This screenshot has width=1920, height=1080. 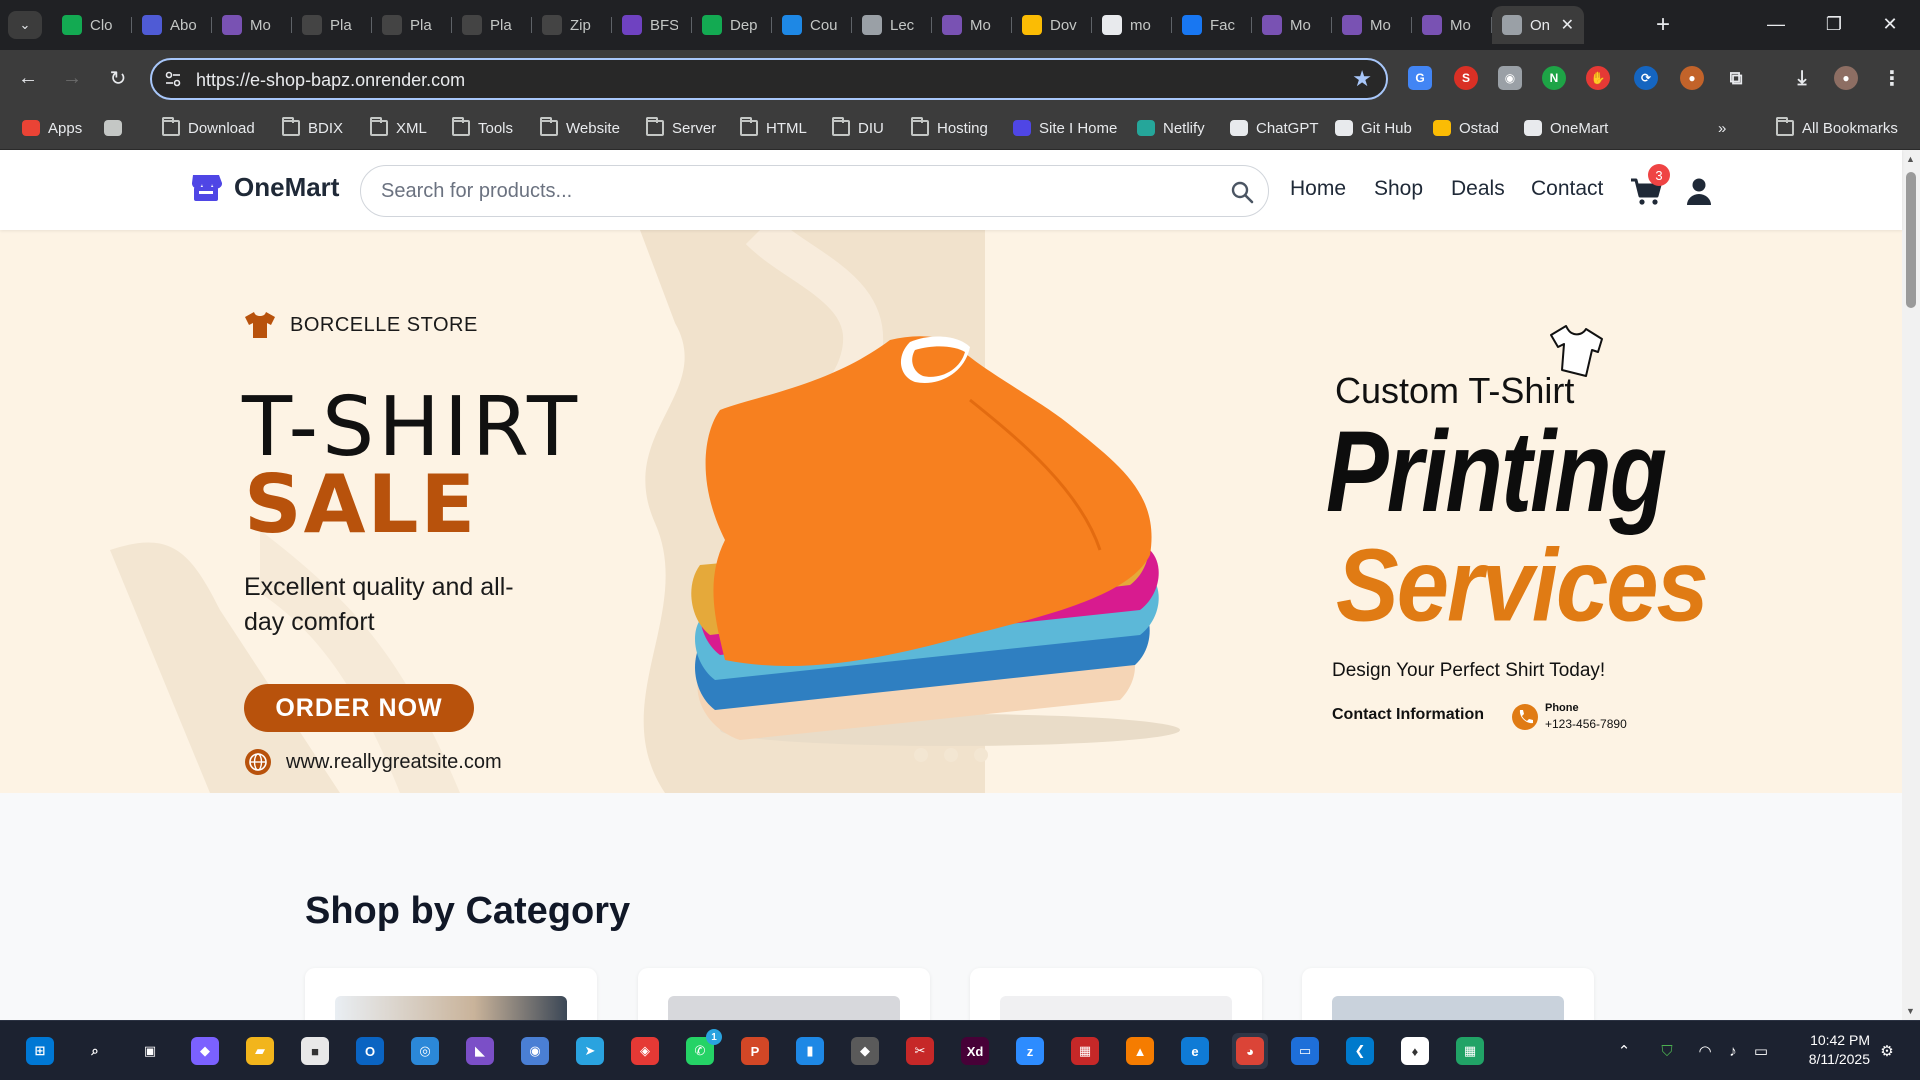 What do you see at coordinates (1911, 159) in the screenshot?
I see `scroll-up-icon: ▲` at bounding box center [1911, 159].